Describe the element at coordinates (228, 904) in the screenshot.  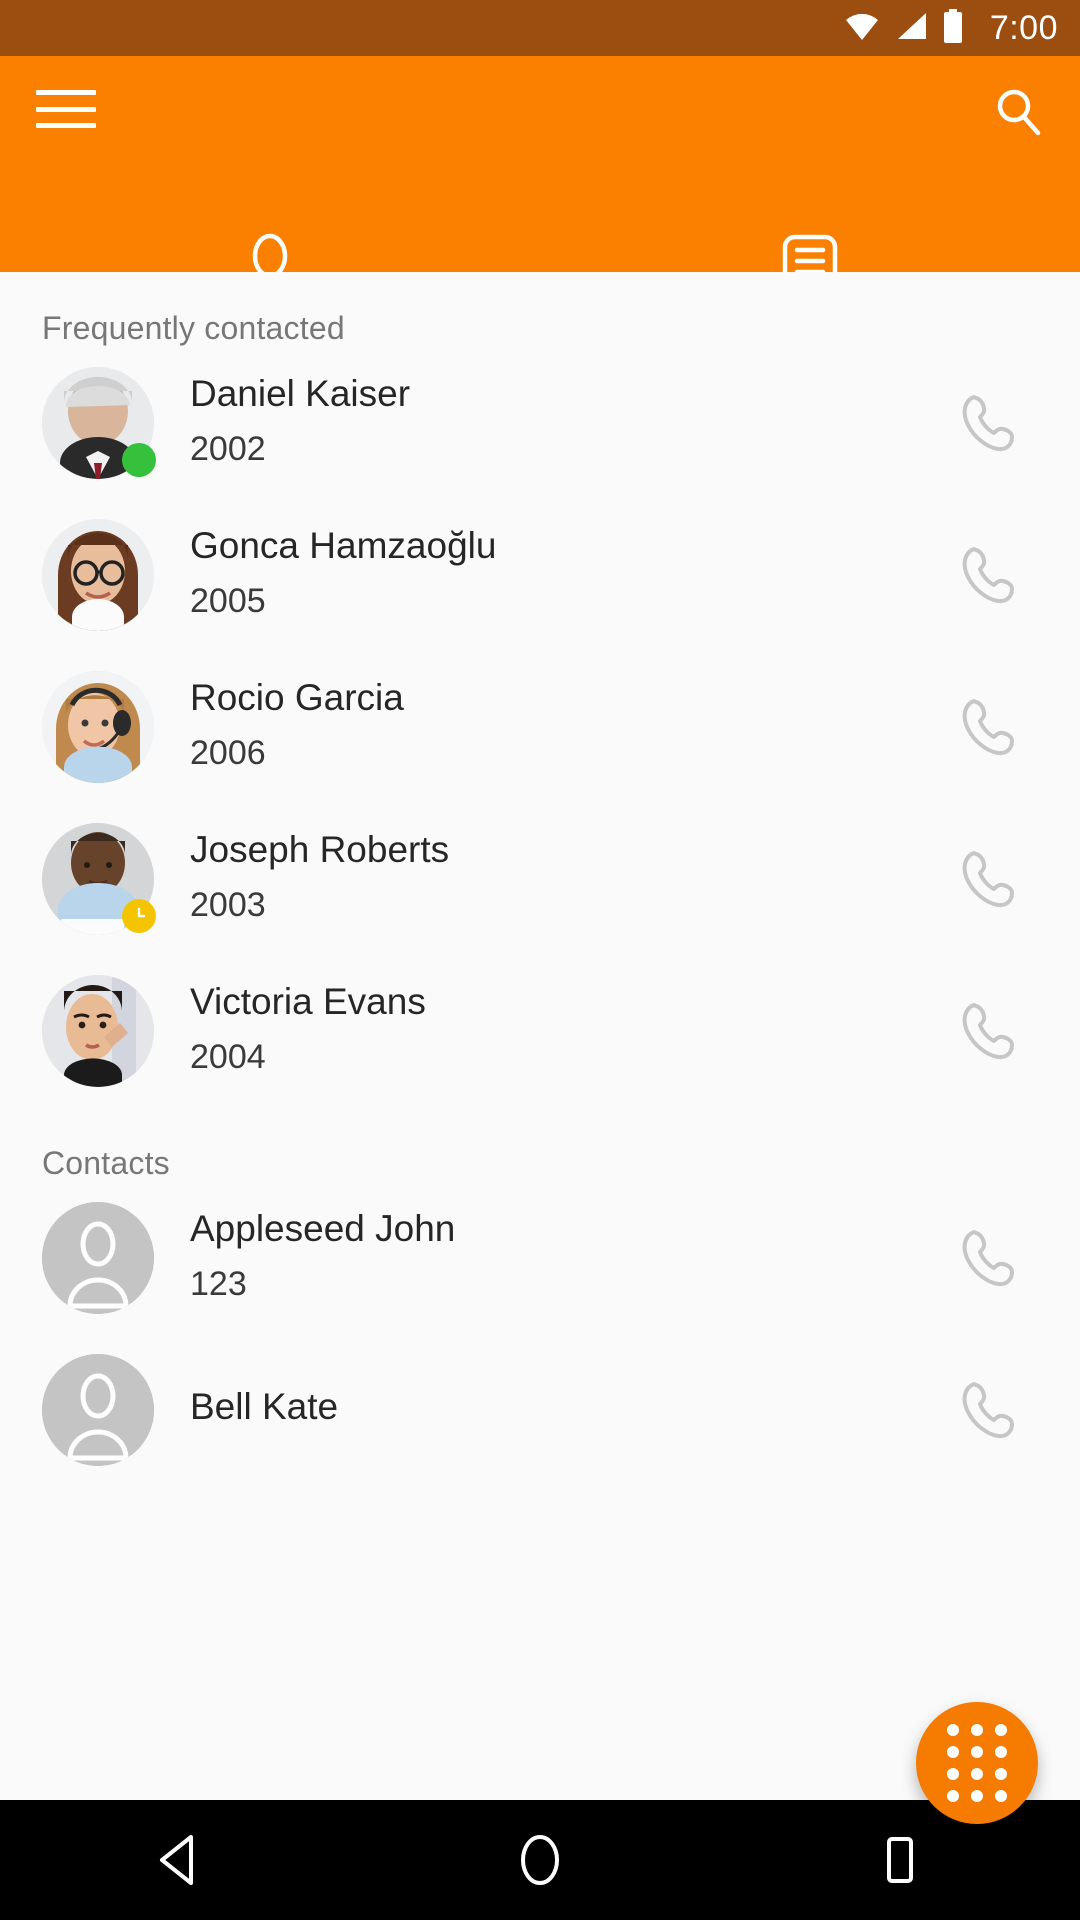
I see `contact-extension: 2003` at that location.